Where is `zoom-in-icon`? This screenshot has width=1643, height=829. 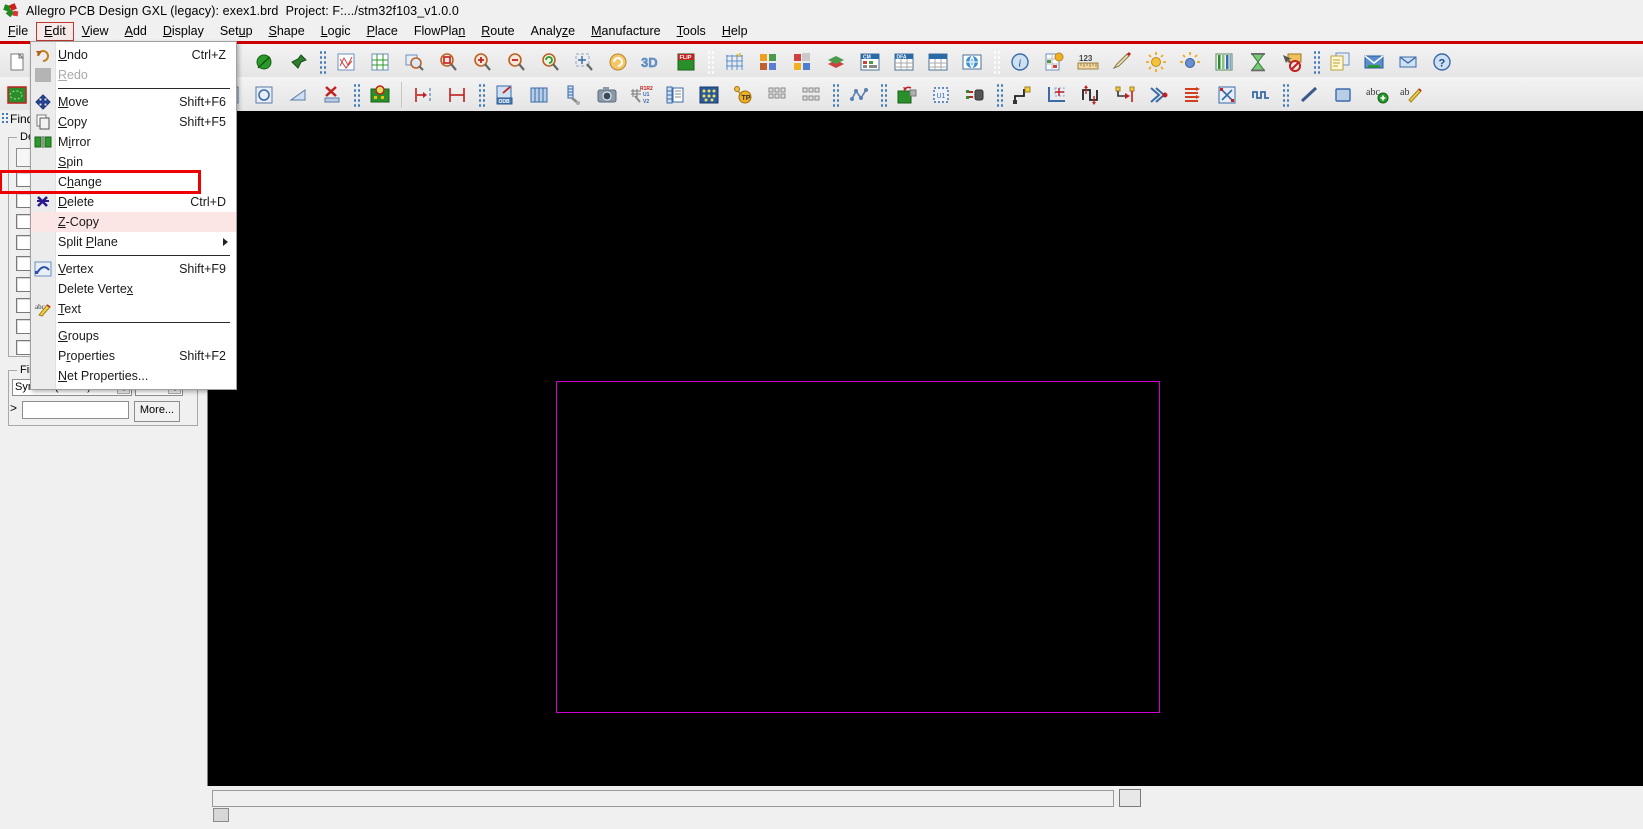
zoom-in-icon is located at coordinates (482, 62).